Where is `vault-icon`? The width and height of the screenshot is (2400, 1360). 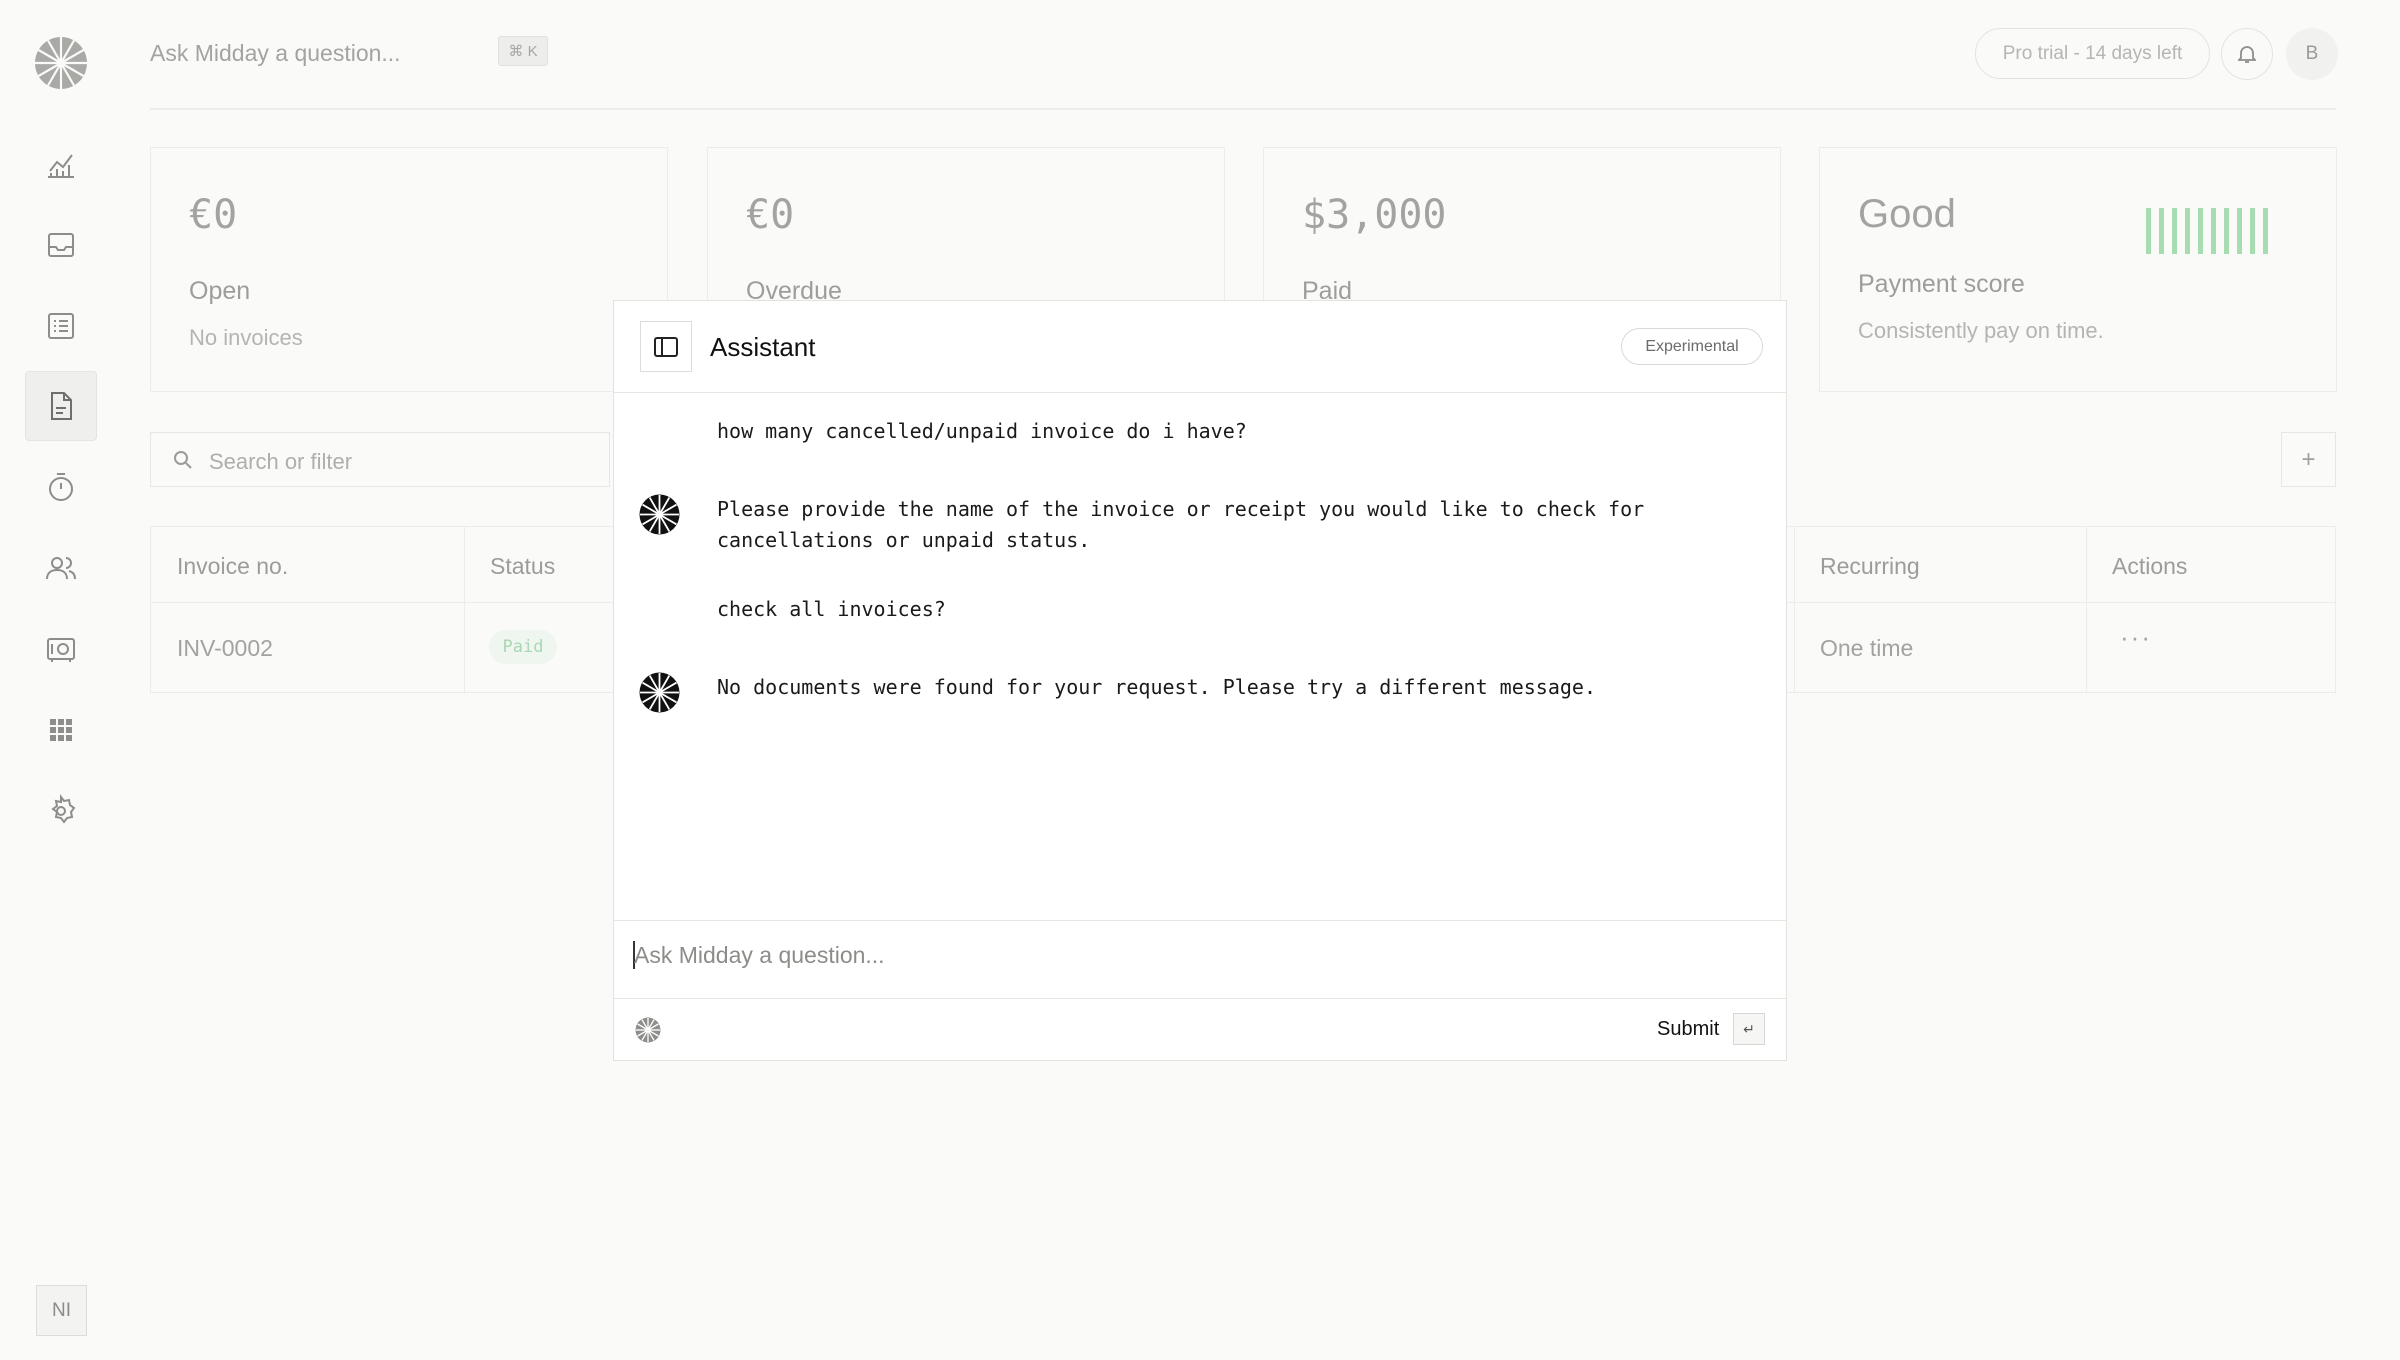 vault-icon is located at coordinates (61, 650).